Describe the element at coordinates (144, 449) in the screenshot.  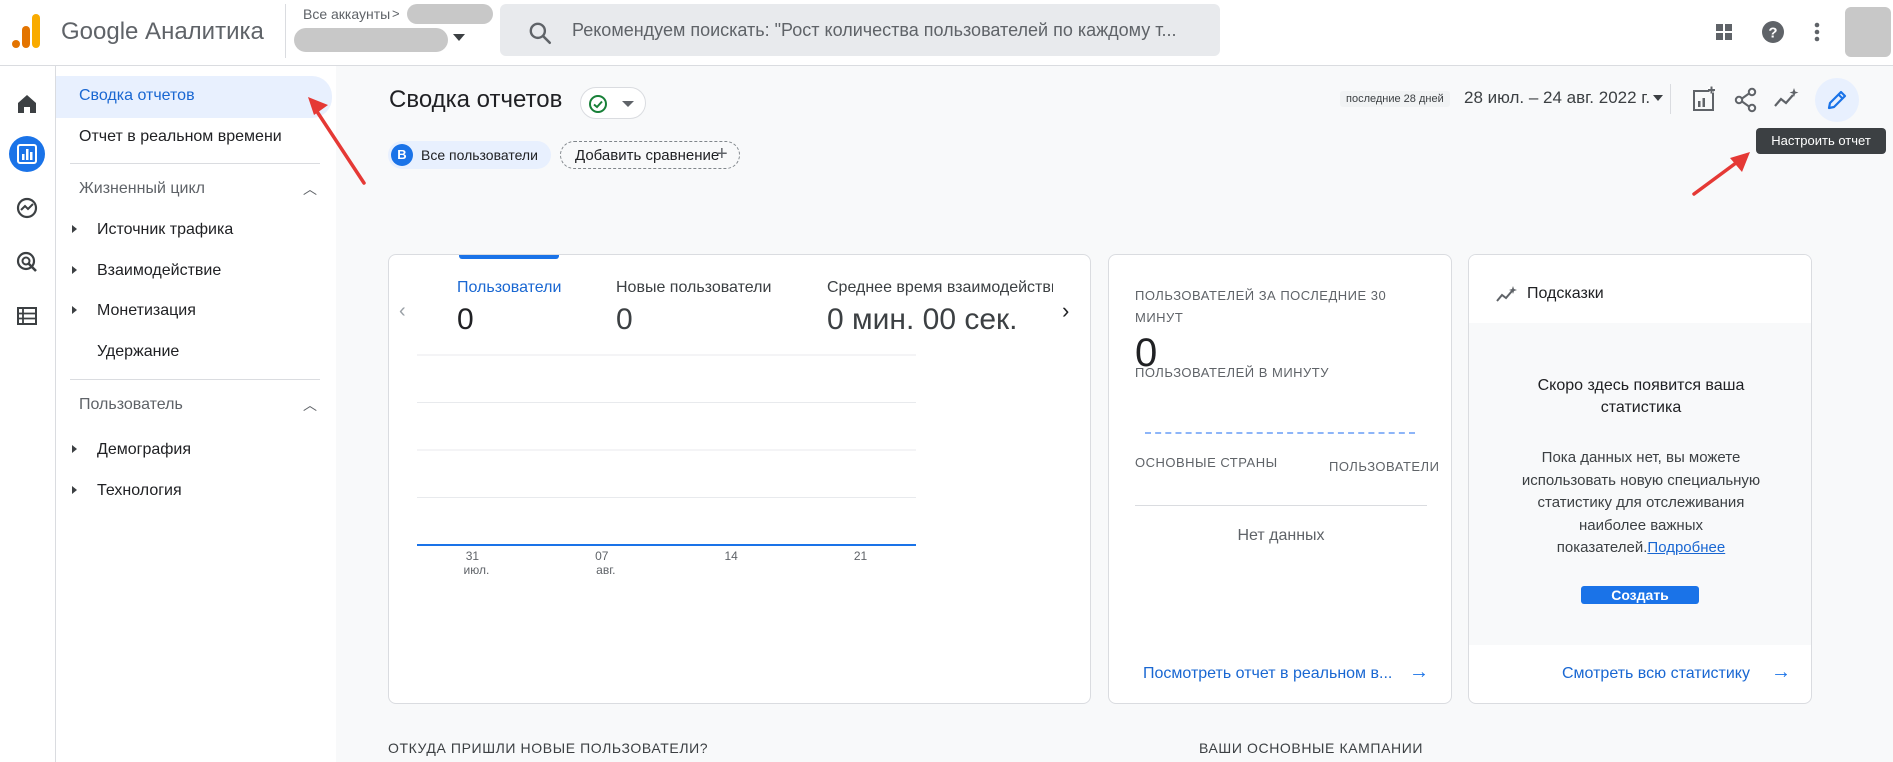
I see `sidebar-item-label: Демография` at that location.